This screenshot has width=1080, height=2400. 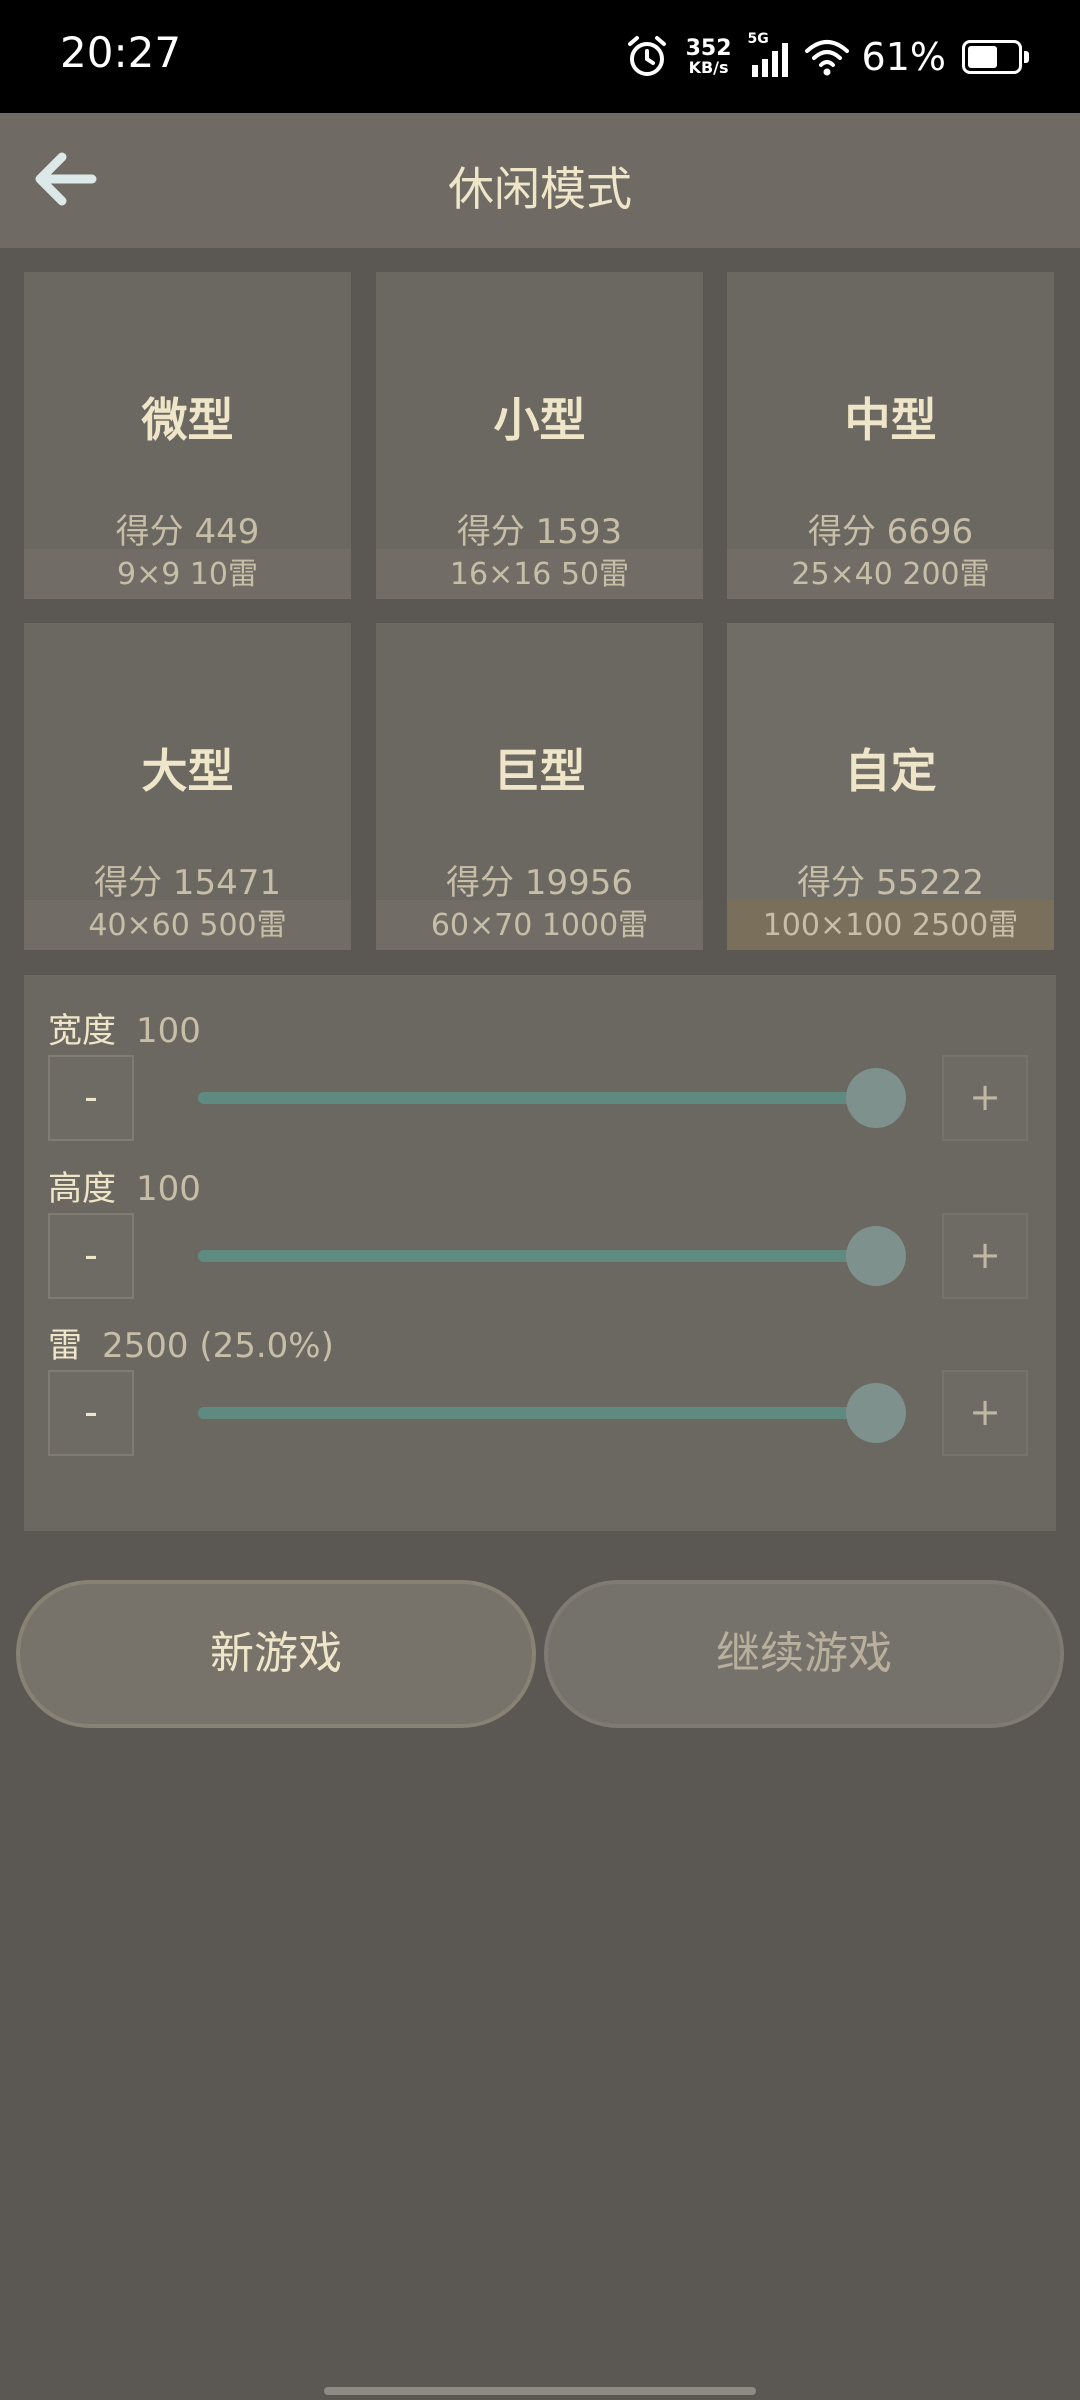 I want to click on network-speed: 352 KB/s, so click(x=709, y=57).